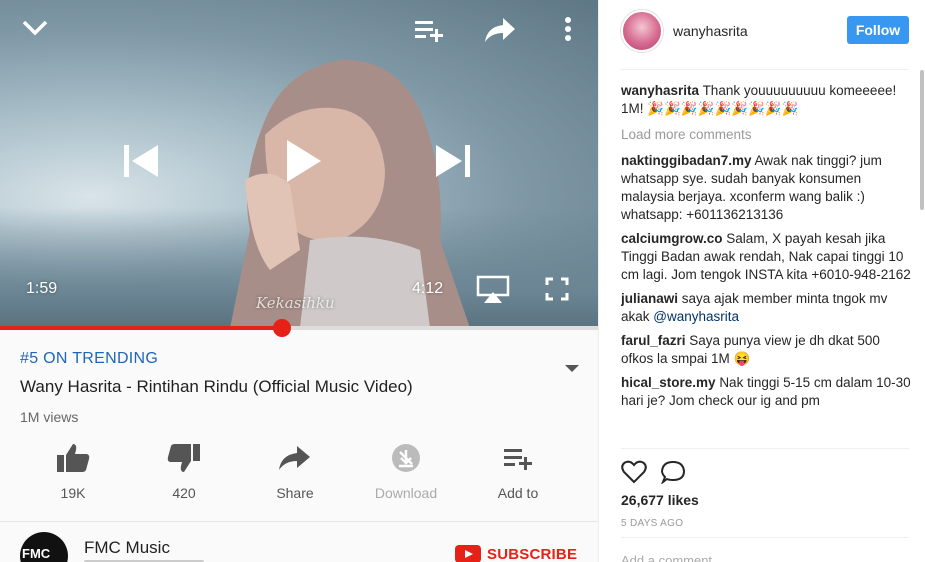  Describe the element at coordinates (49, 417) in the screenshot. I see `view-count: 1M views` at that location.